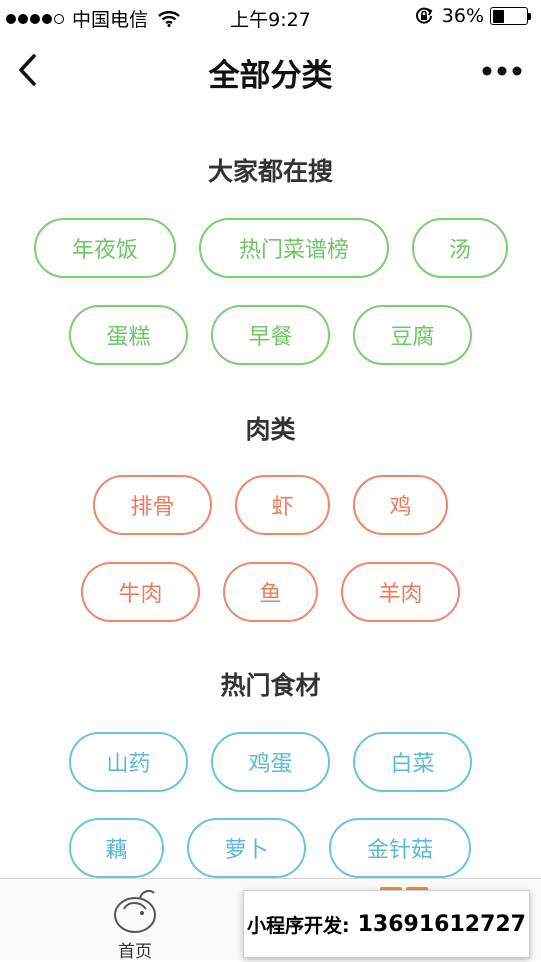 The image size is (541, 962). I want to click on status-right-group: 36%, so click(472, 16).